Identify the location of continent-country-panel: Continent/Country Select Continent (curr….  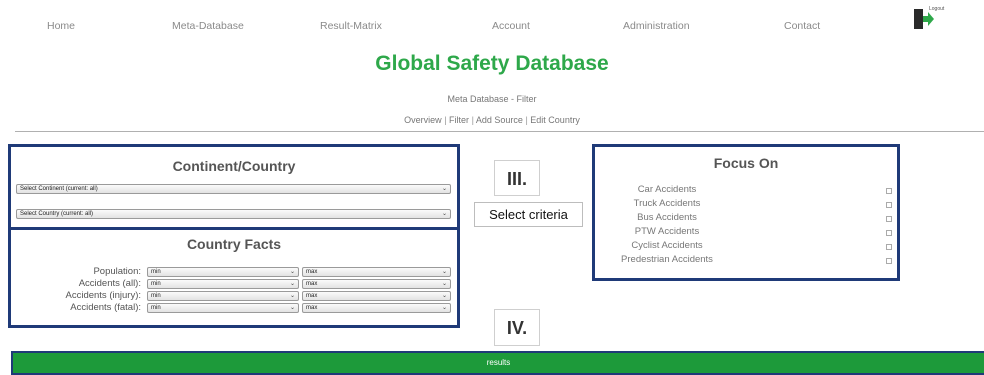
(234, 187).